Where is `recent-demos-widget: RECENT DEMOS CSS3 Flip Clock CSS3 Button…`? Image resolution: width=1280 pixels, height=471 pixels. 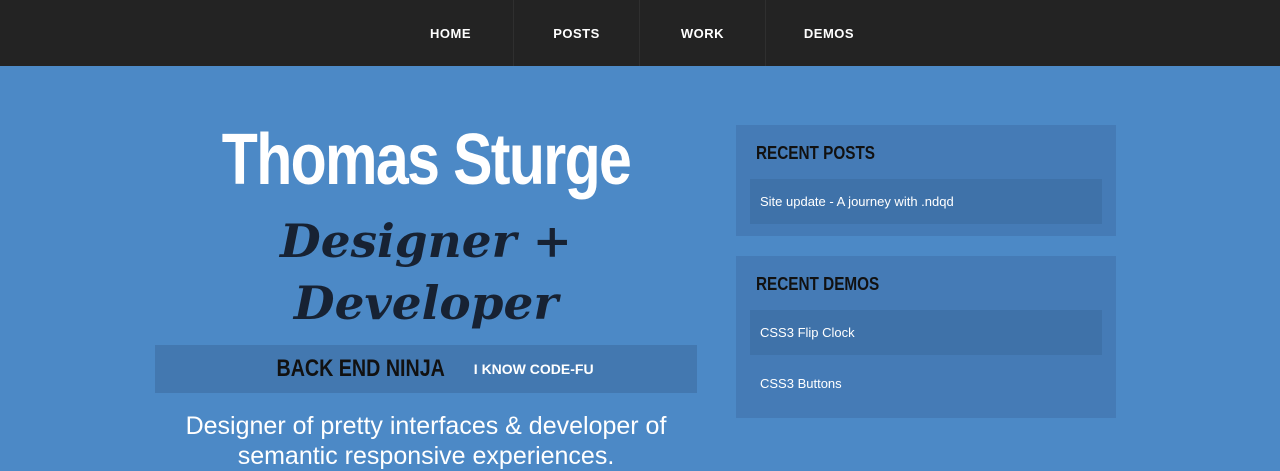 recent-demos-widget: RECENT DEMOS CSS3 Flip Clock CSS3 Button… is located at coordinates (926, 337).